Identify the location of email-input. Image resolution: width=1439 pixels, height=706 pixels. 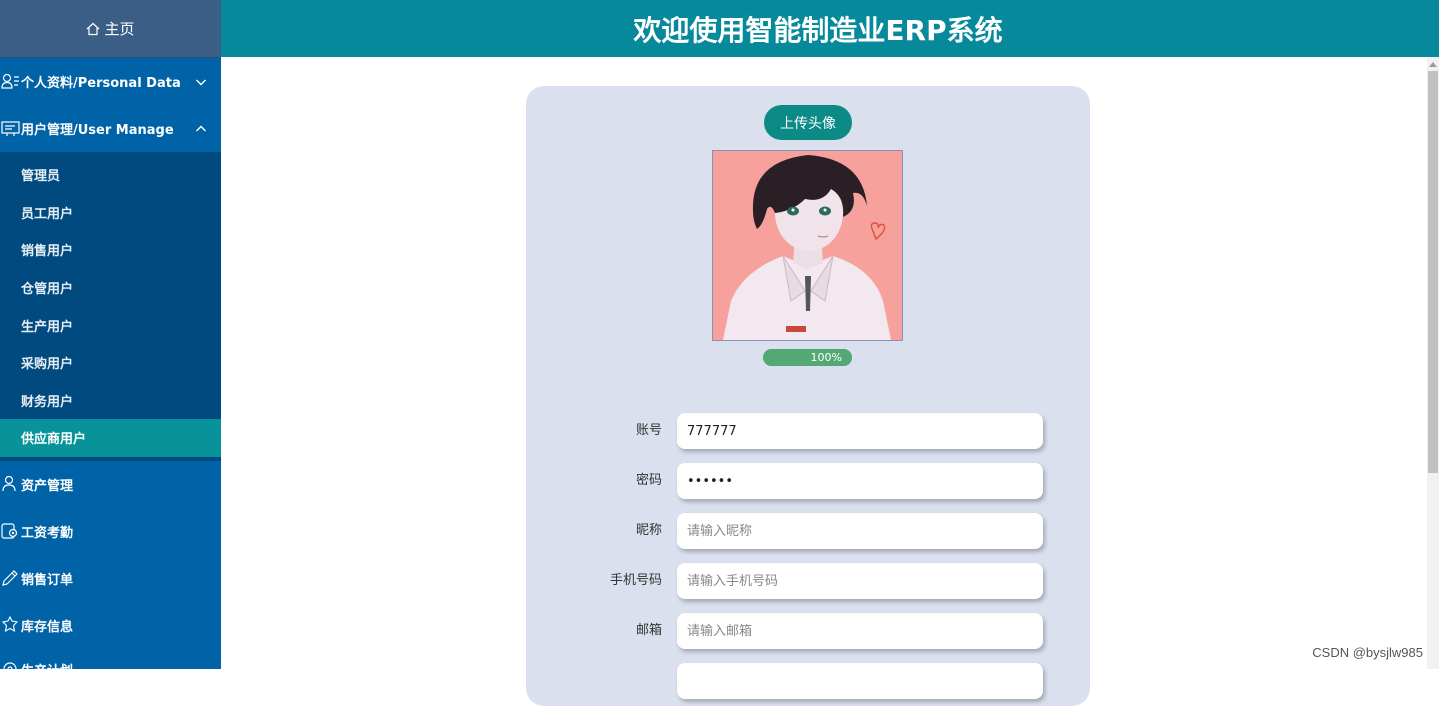
(860, 631).